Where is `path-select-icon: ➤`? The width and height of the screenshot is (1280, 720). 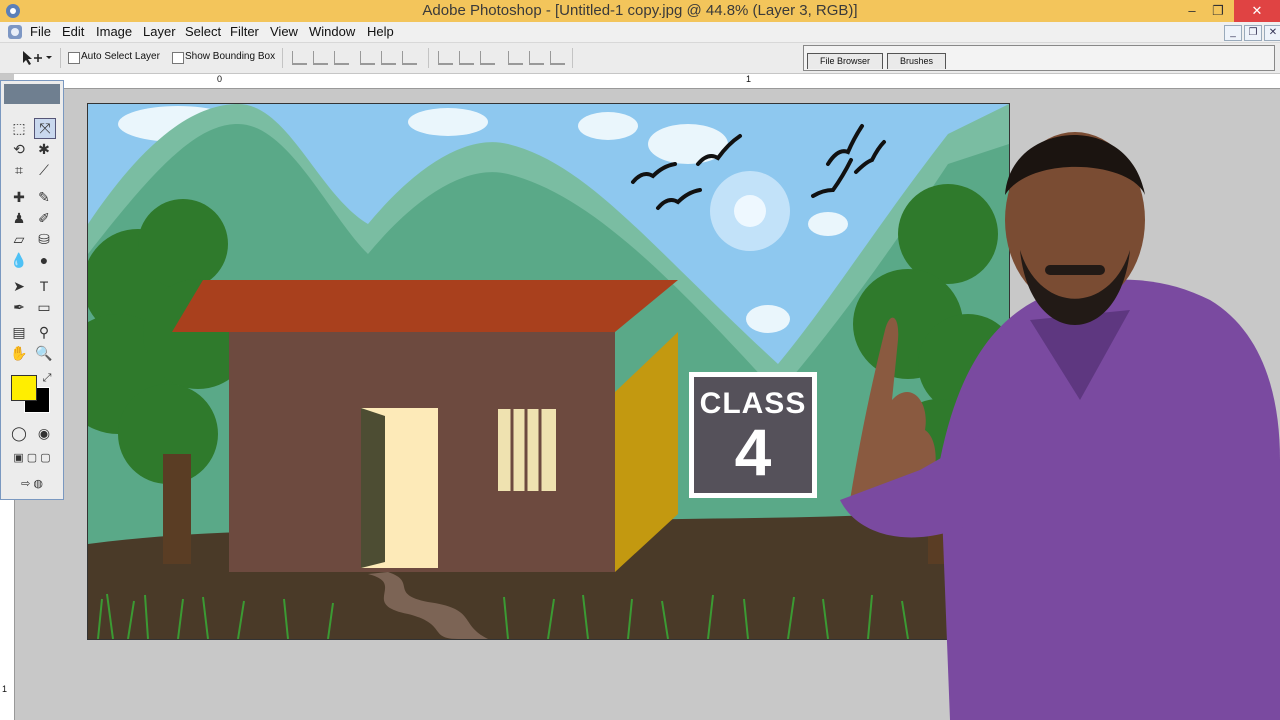 path-select-icon: ➤ is located at coordinates (19, 286).